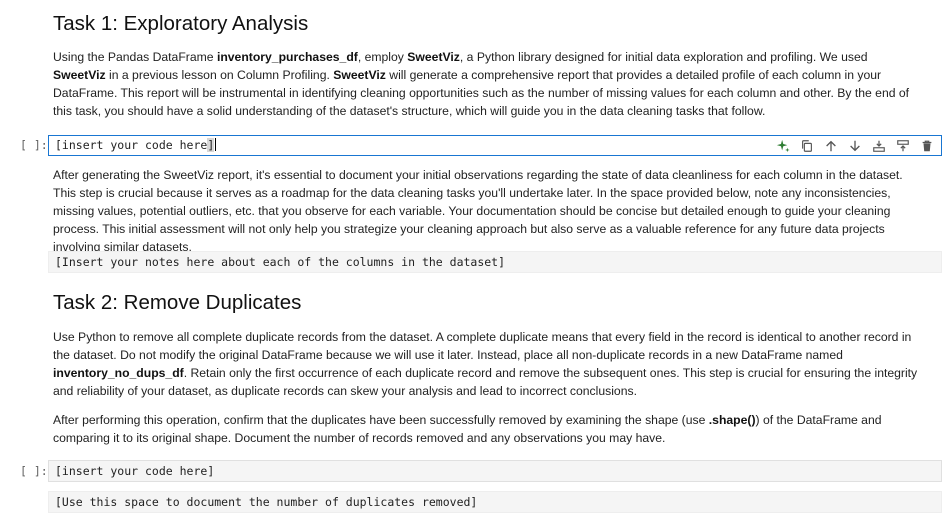 This screenshot has width=951, height=527. I want to click on insert-above-icon, so click(903, 146).